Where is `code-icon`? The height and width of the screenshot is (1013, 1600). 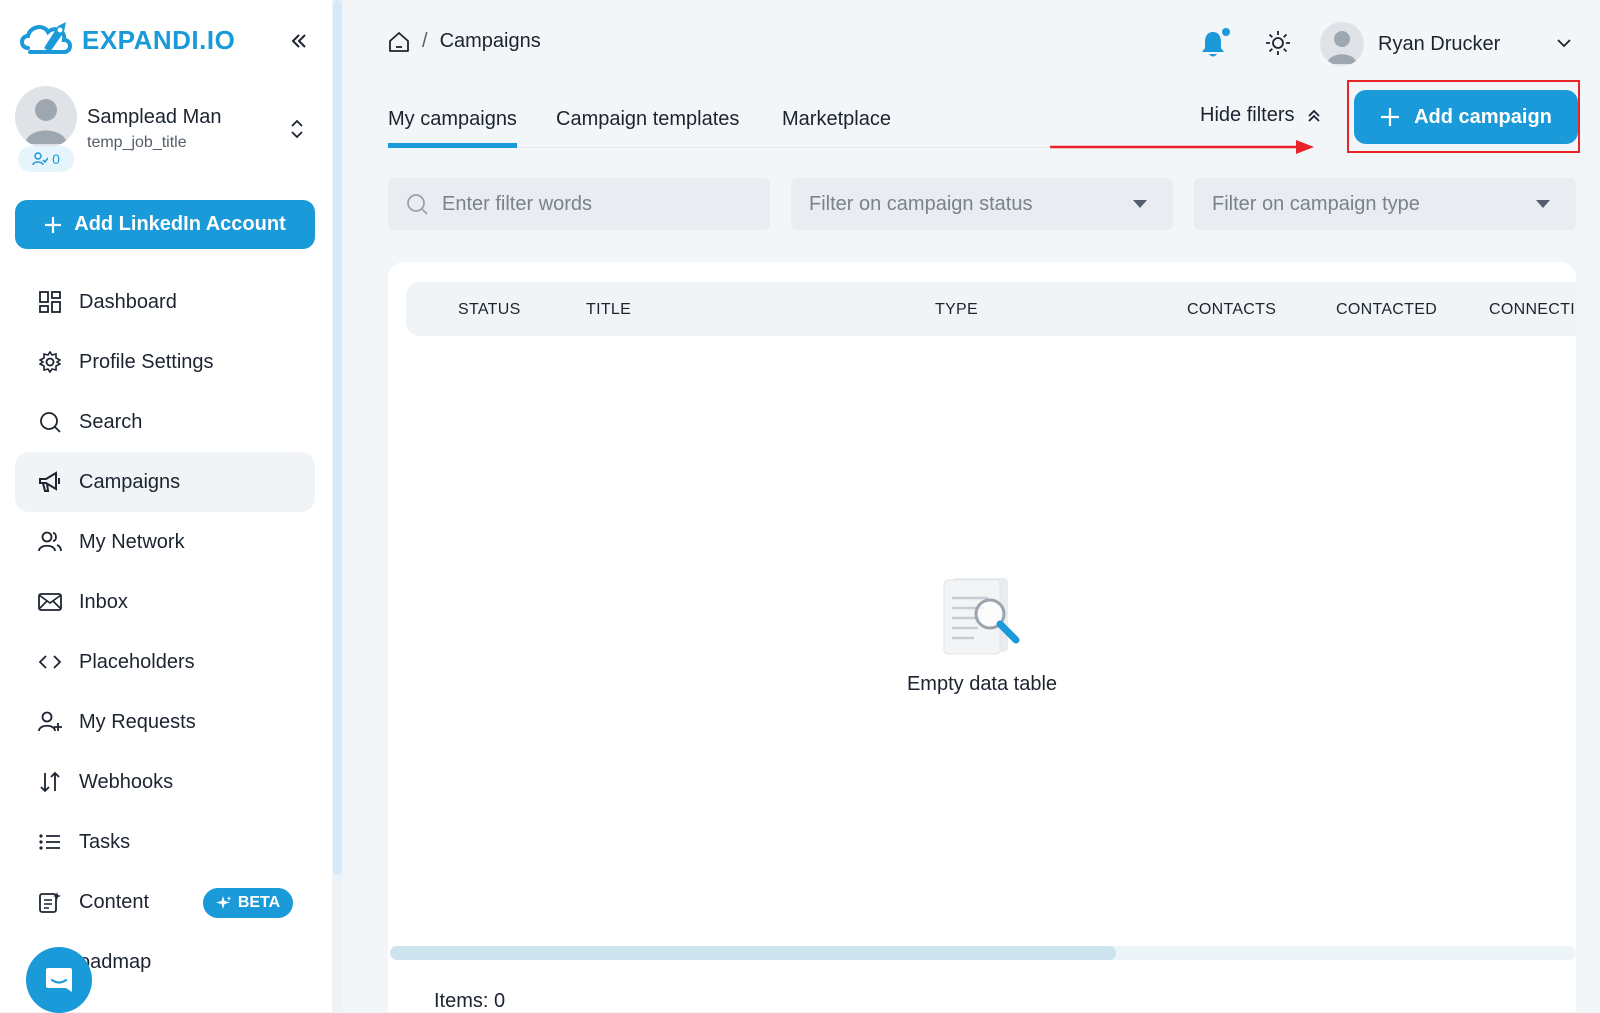
code-icon is located at coordinates (50, 662).